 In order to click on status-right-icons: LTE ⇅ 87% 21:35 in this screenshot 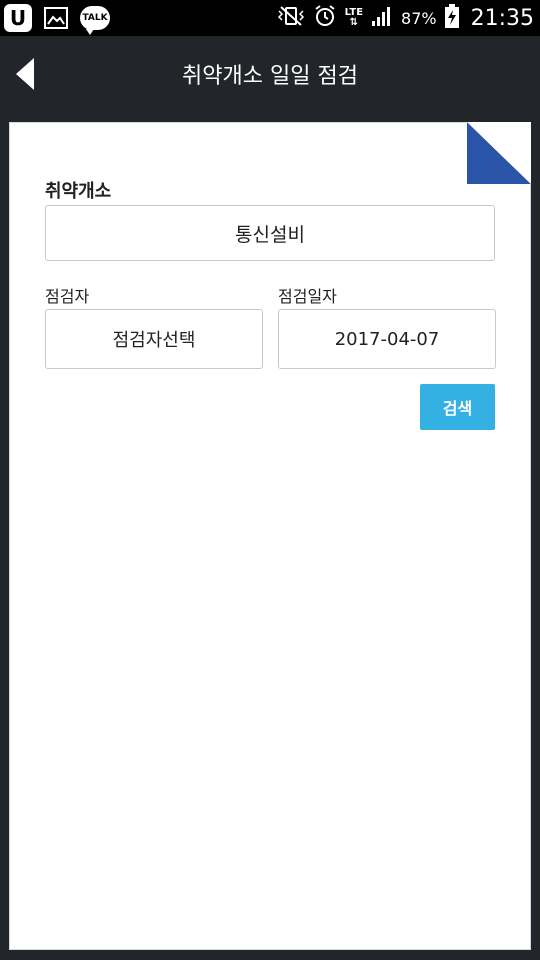, I will do `click(405, 18)`.